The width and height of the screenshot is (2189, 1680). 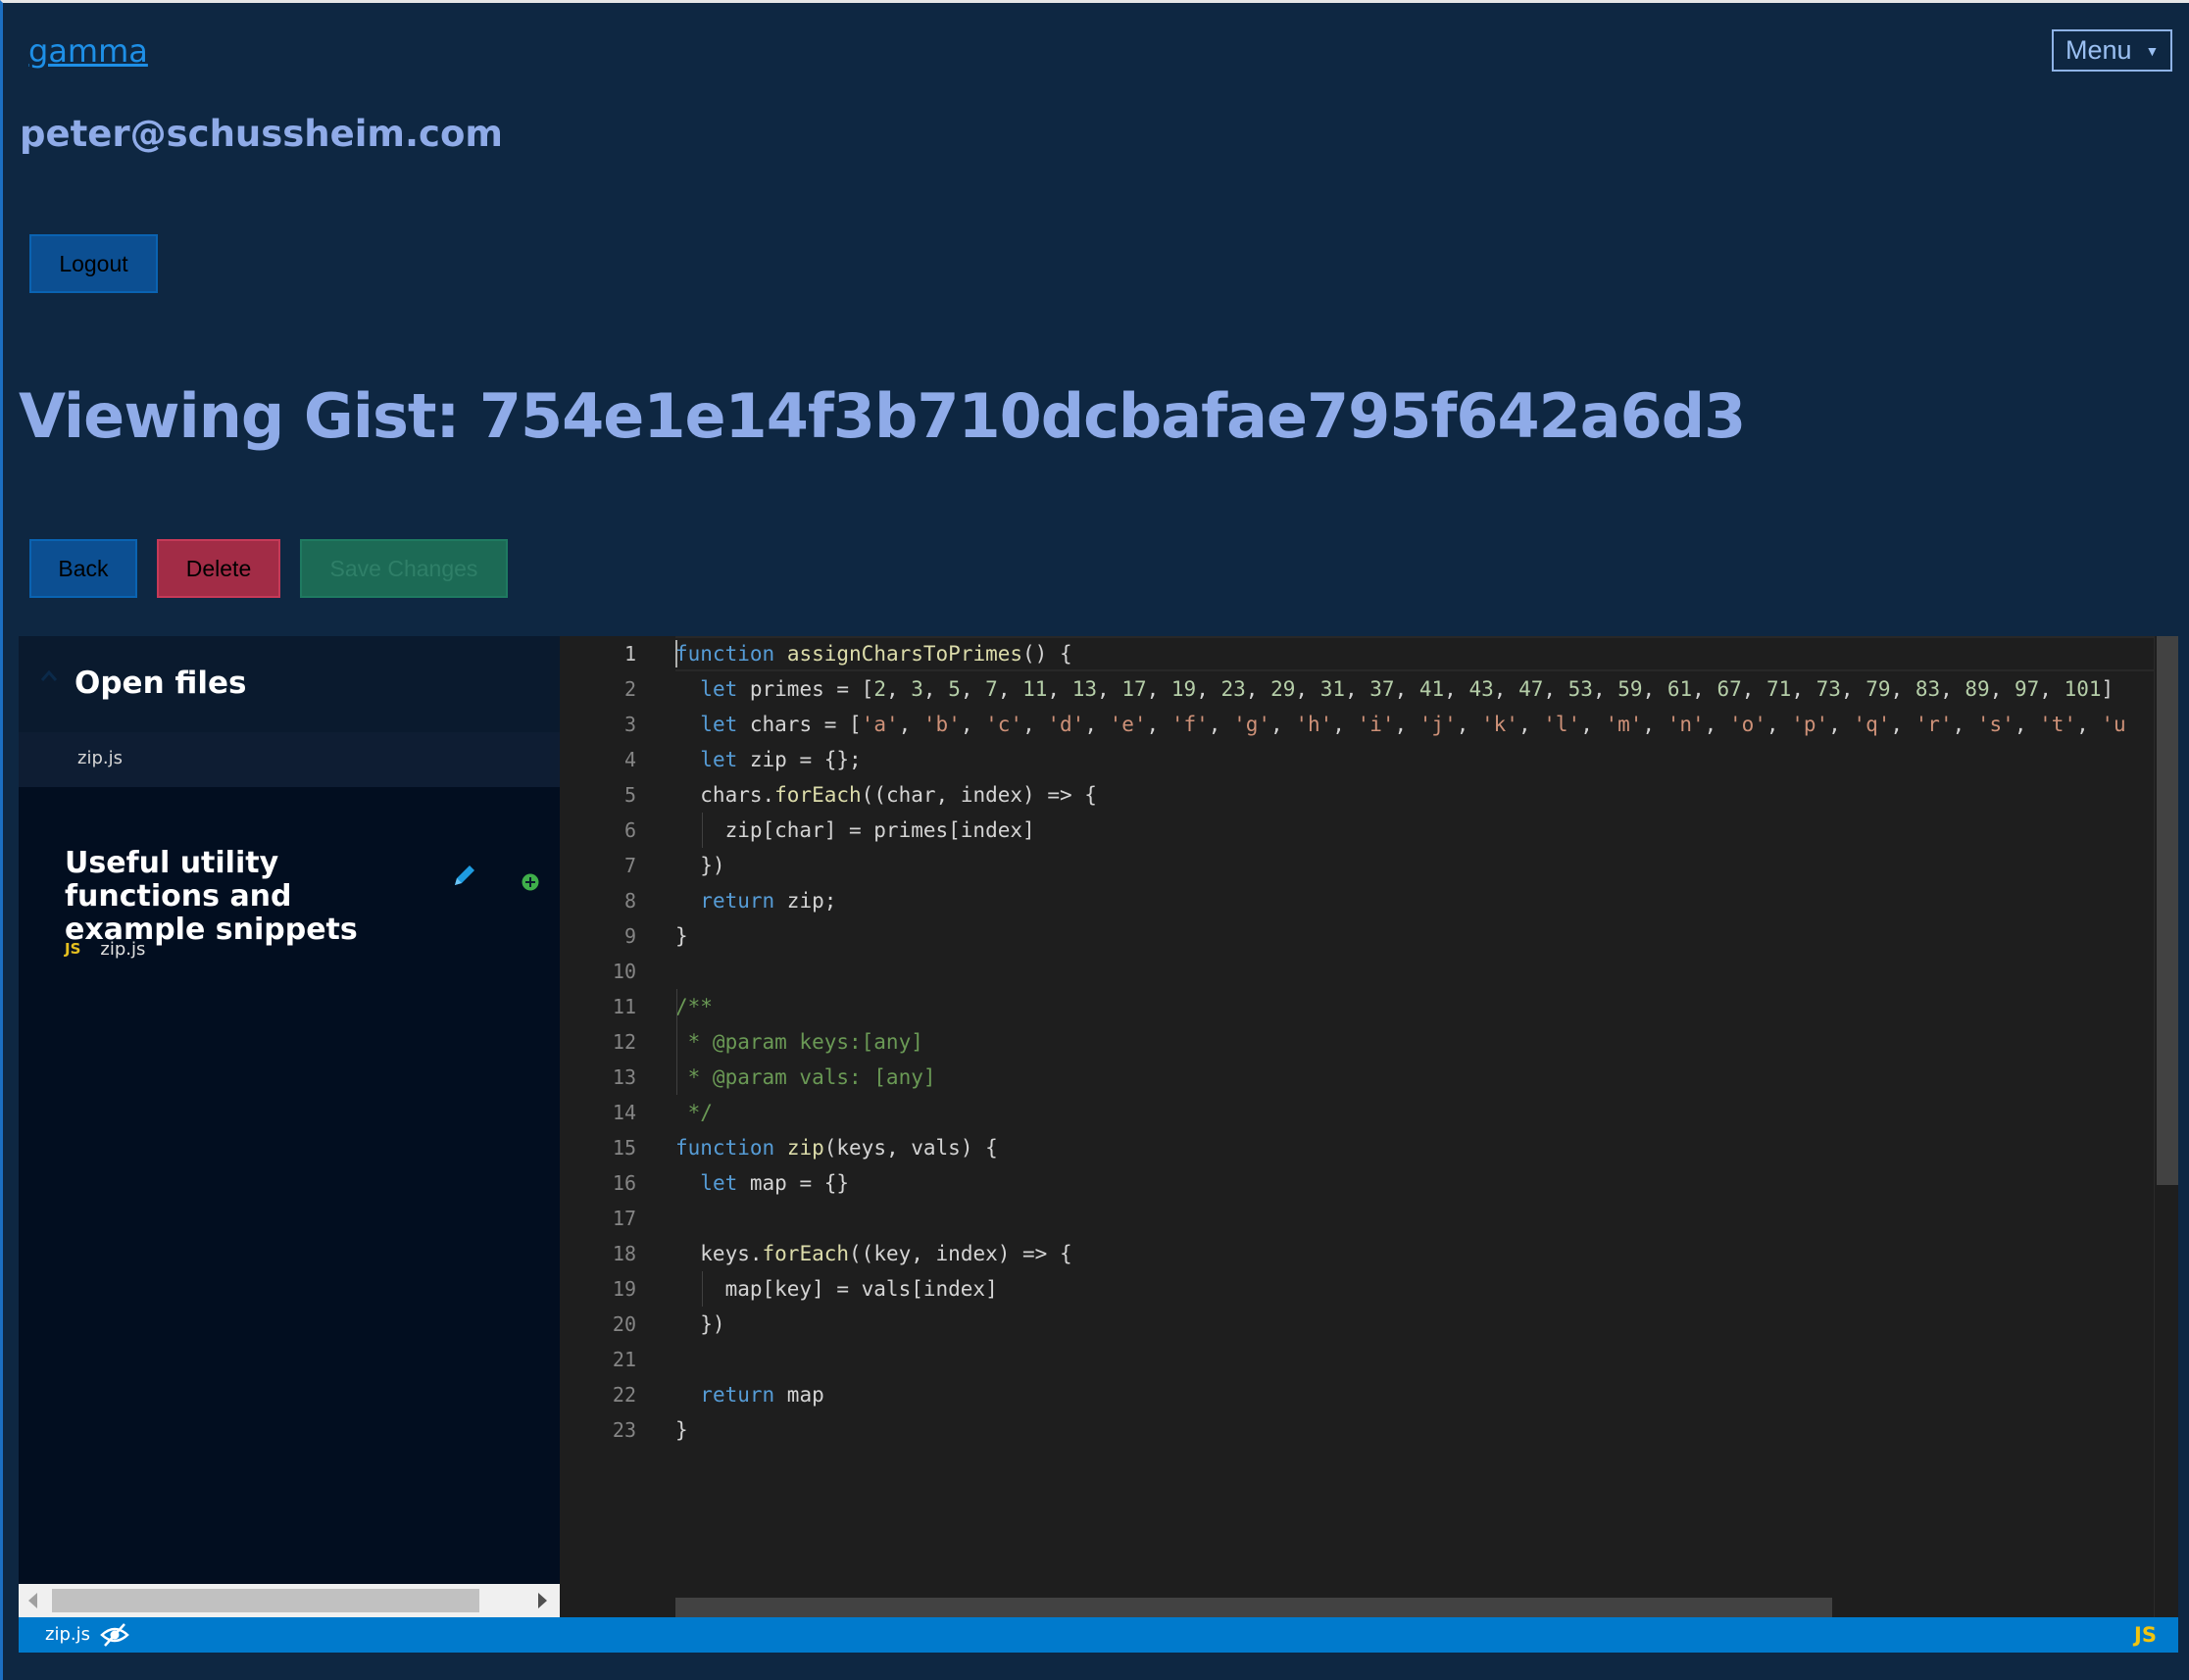 I want to click on line-number: 19, so click(x=624, y=1289).